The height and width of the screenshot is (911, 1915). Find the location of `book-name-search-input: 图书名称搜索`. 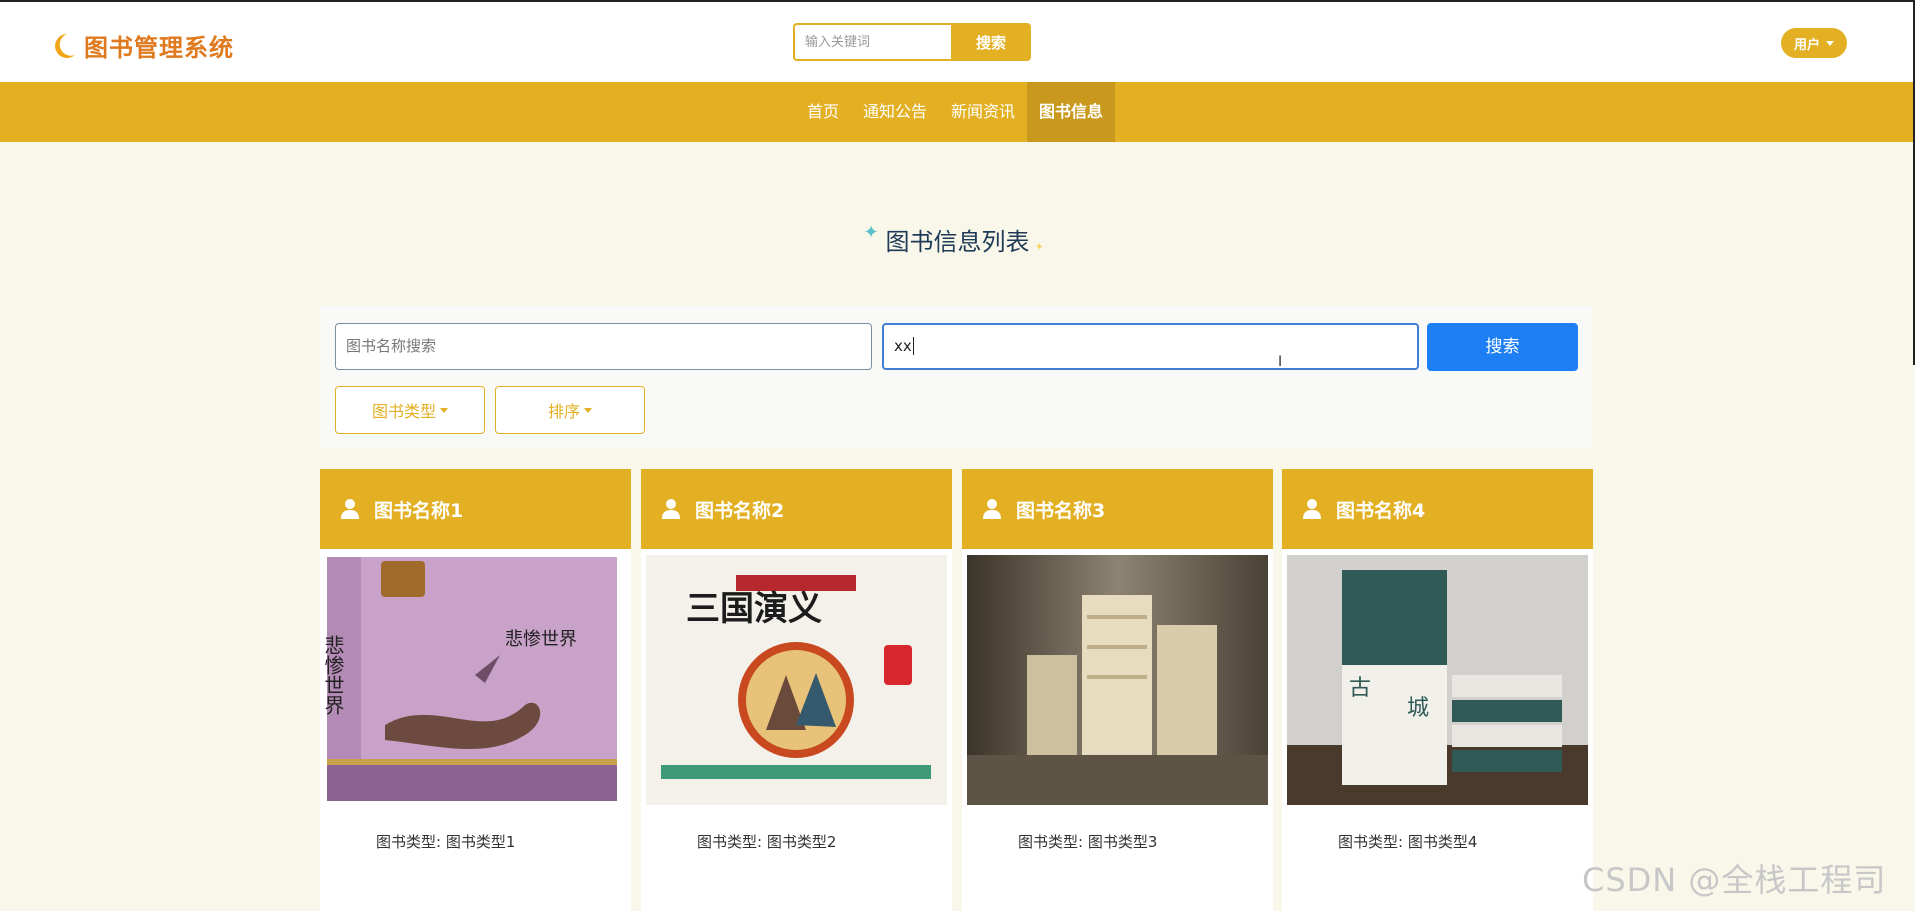

book-name-search-input: 图书名称搜索 is located at coordinates (603, 346).